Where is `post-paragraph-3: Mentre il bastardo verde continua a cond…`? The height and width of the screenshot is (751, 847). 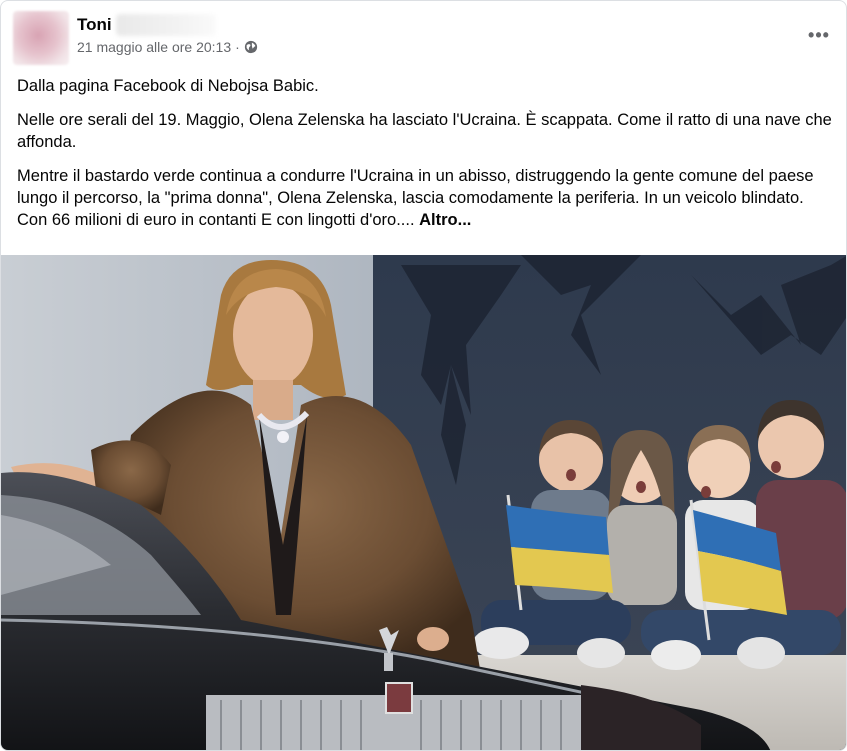
post-paragraph-3: Mentre il bastardo verde continua a cond… is located at coordinates (424, 198).